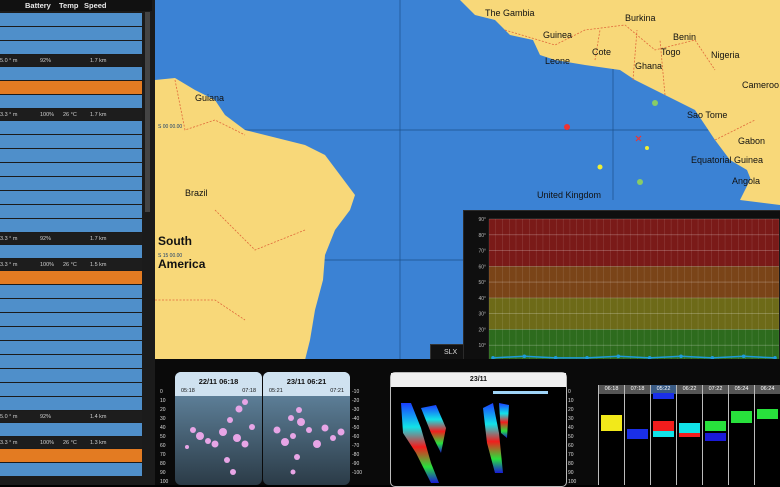 The image size is (780, 487). Describe the element at coordinates (689, 435) in the screenshot. I see `day-column: 06:22` at that location.